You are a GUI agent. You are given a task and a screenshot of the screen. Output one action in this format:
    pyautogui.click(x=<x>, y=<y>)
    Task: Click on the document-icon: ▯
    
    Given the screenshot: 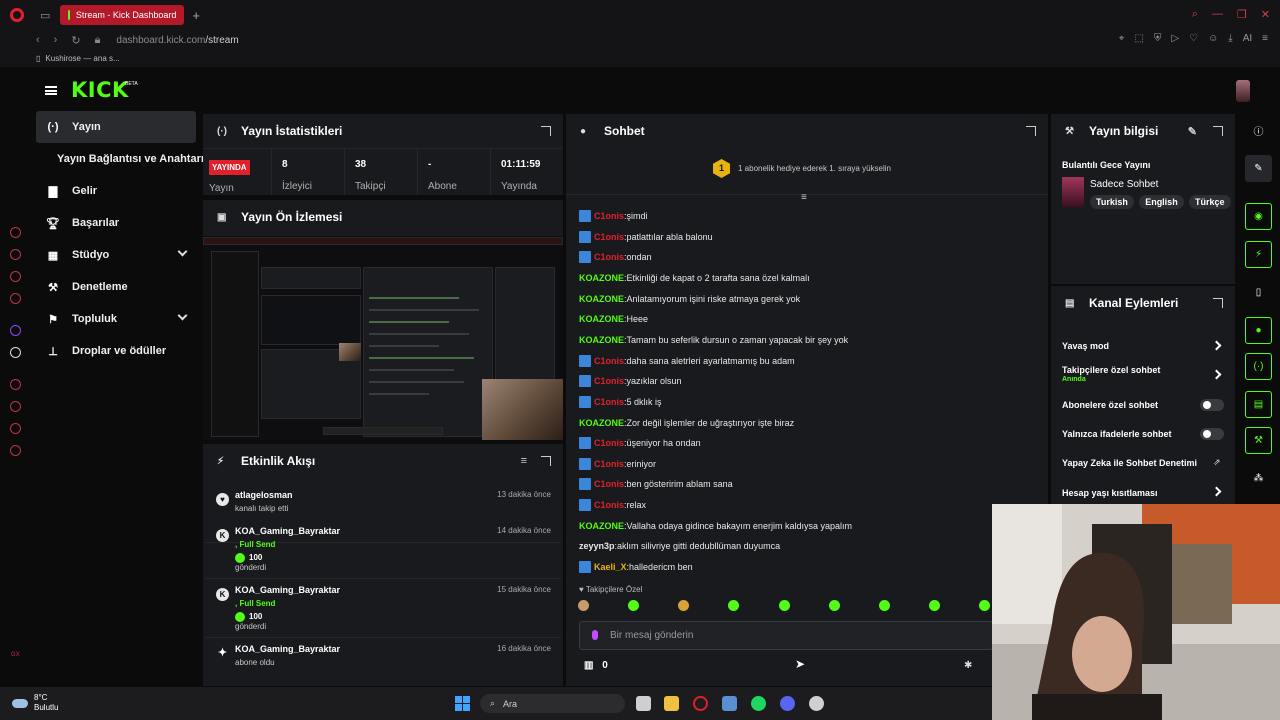 What is the action you would take?
    pyautogui.click(x=1258, y=292)
    